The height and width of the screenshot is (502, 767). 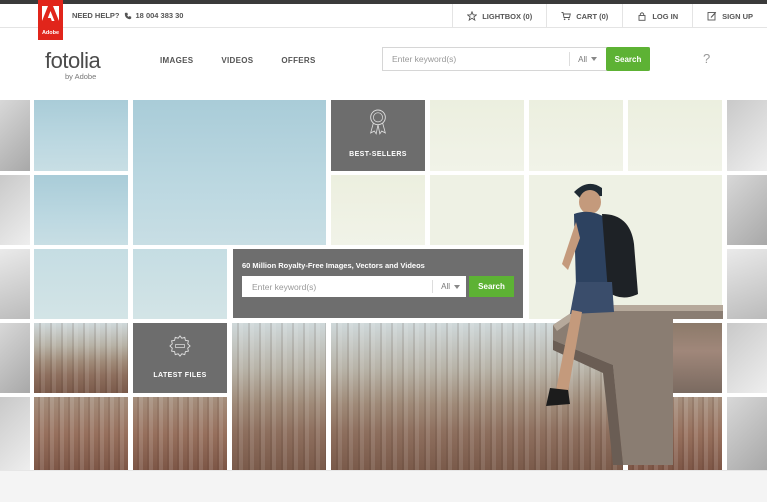 I want to click on bestsellers-label: BEST-SELLERS, so click(x=378, y=154).